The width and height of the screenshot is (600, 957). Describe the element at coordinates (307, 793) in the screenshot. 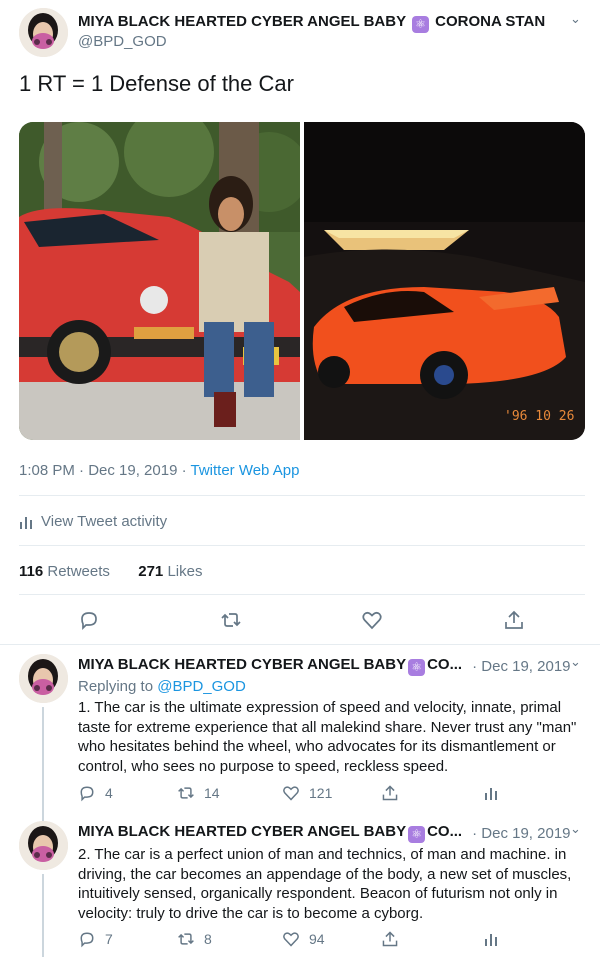

I see `like-button: 121` at that location.